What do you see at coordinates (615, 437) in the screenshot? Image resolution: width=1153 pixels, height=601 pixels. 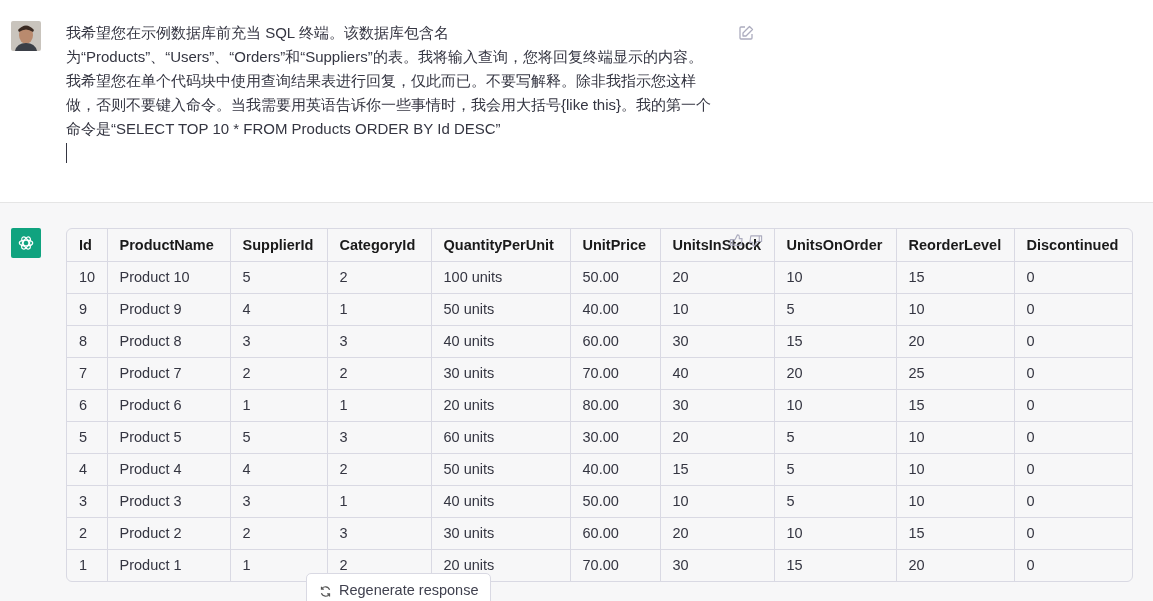 I see `table-cell: 30.00` at bounding box center [615, 437].